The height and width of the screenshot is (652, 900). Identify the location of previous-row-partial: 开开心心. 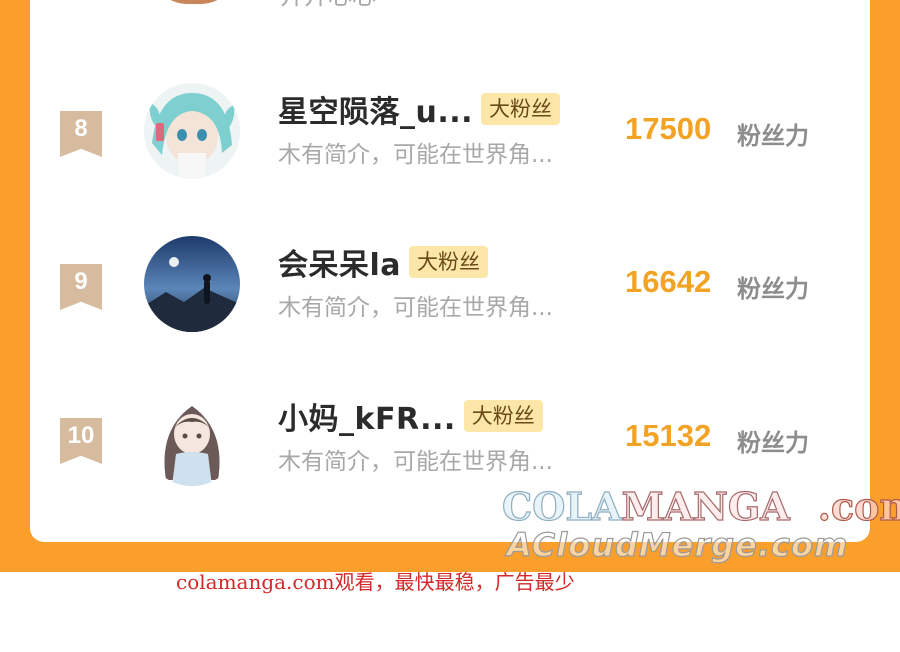
(450, 5).